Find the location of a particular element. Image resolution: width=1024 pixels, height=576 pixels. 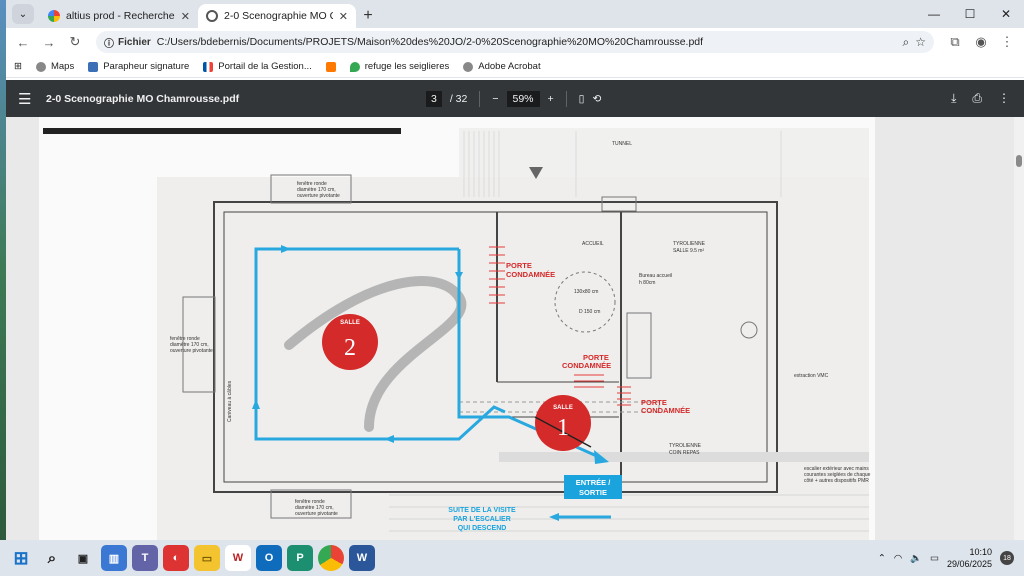

zoom-out-button: − is located at coordinates (495, 99).